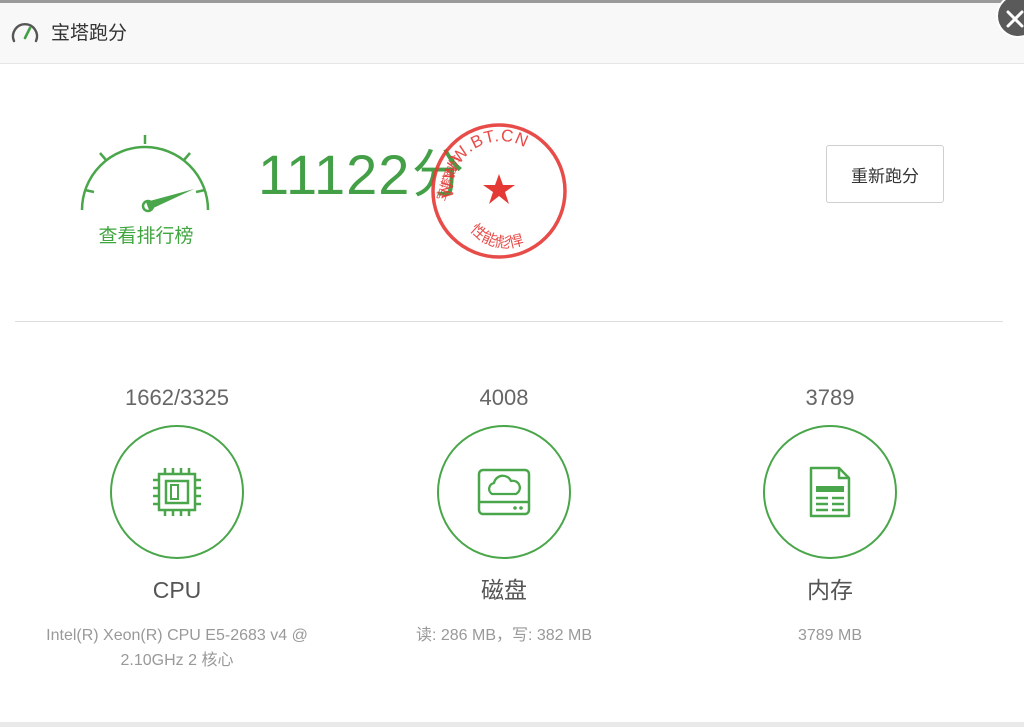 This screenshot has width=1024, height=727. I want to click on disk-detail: 读: 286 MB，写: 382 MB, so click(504, 635).